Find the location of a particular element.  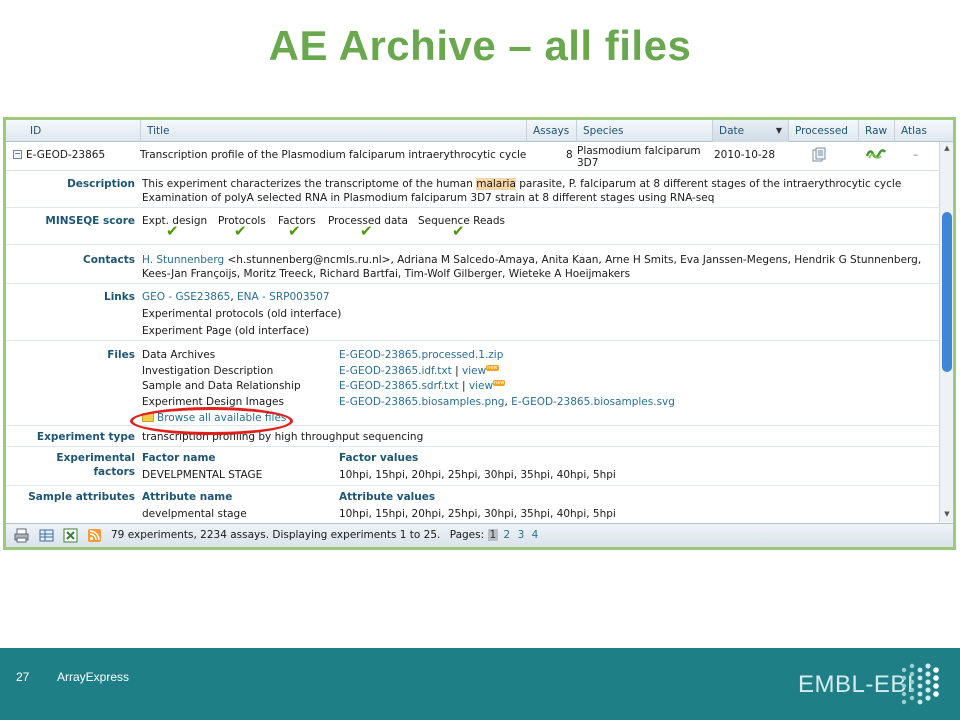

column-header-assays: Assays is located at coordinates (551, 131).